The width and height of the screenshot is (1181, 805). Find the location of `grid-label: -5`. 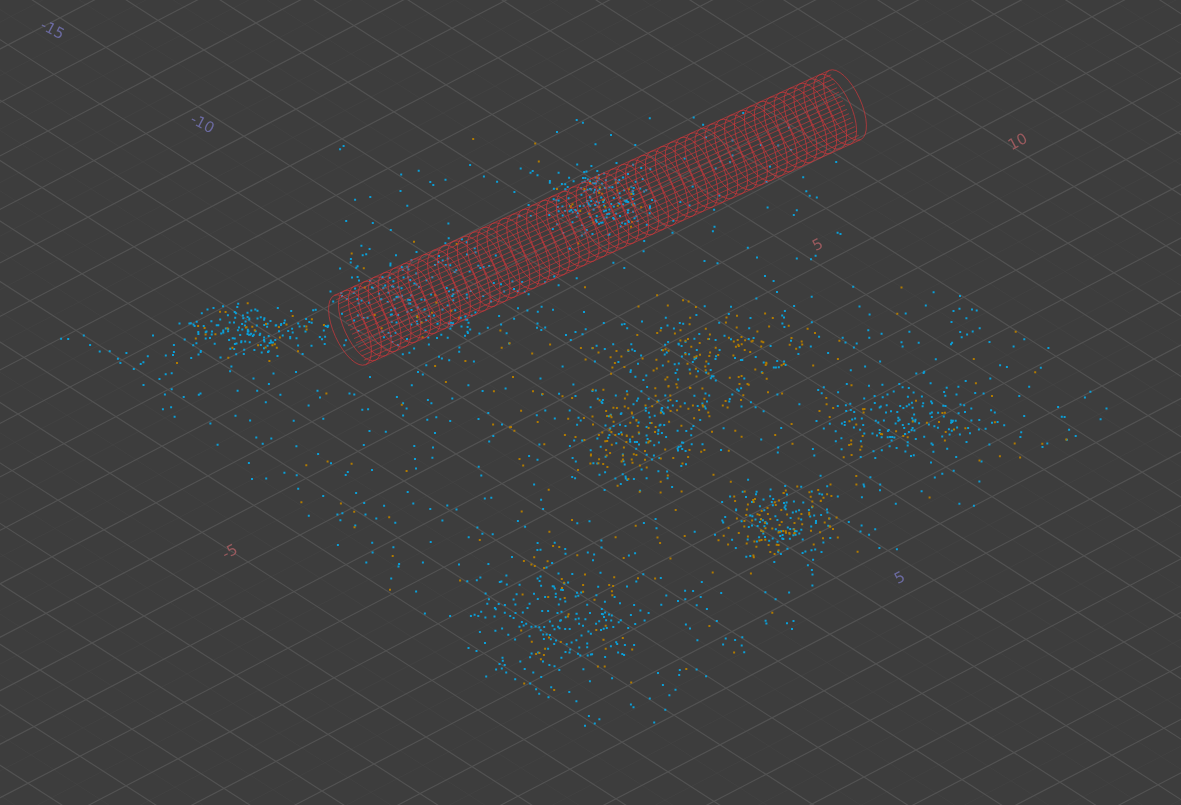

grid-label: -5 is located at coordinates (229, 552).